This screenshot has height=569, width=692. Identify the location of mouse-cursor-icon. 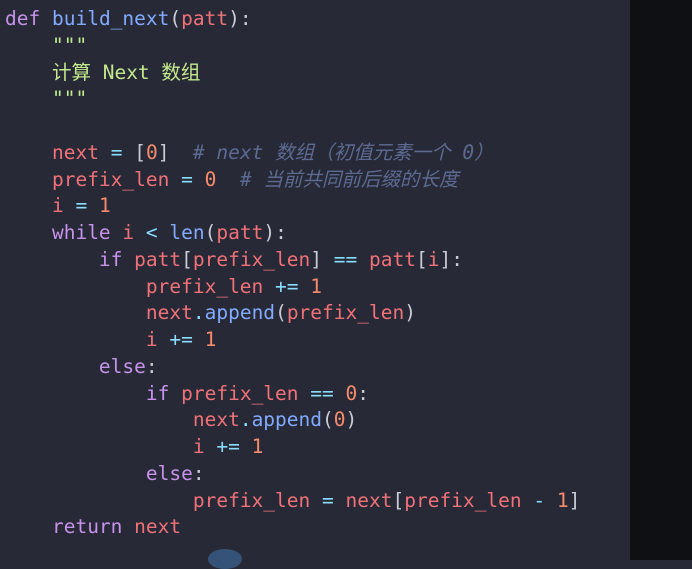
(225, 559).